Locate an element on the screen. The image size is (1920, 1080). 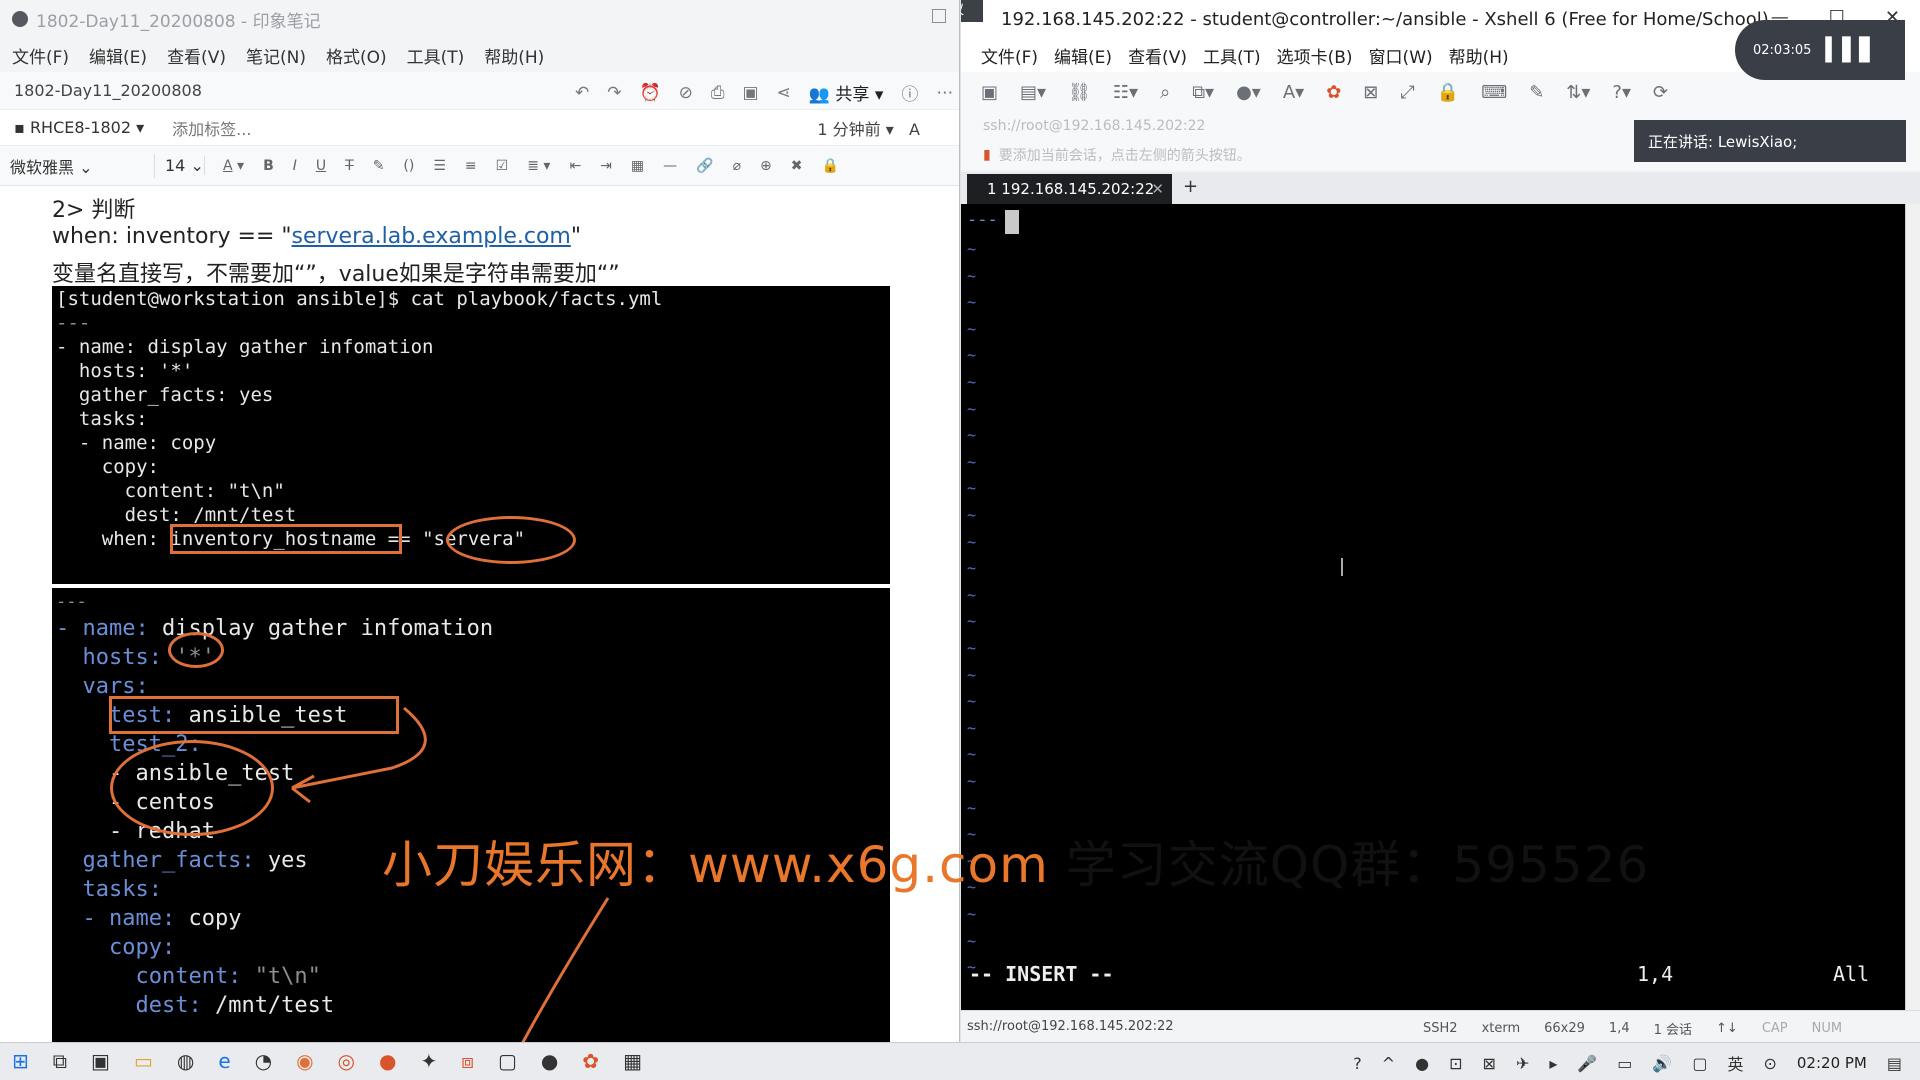
notebook-selector: ▪ RHCE8-1802 ▾ is located at coordinates (79, 127).